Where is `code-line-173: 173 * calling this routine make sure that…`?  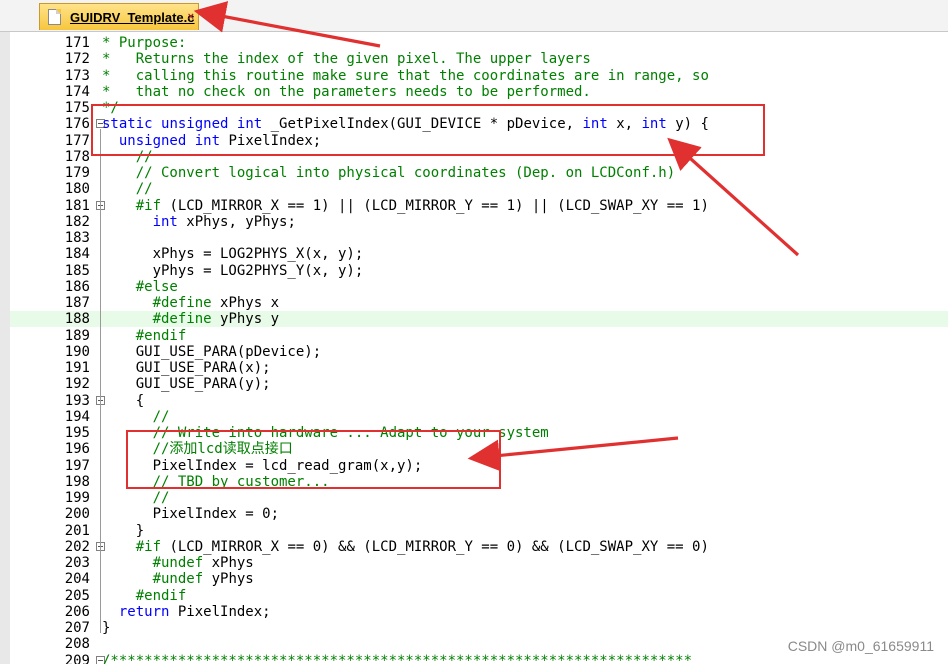
code-line-173: 173 * calling this routine make sure that… is located at coordinates (479, 76).